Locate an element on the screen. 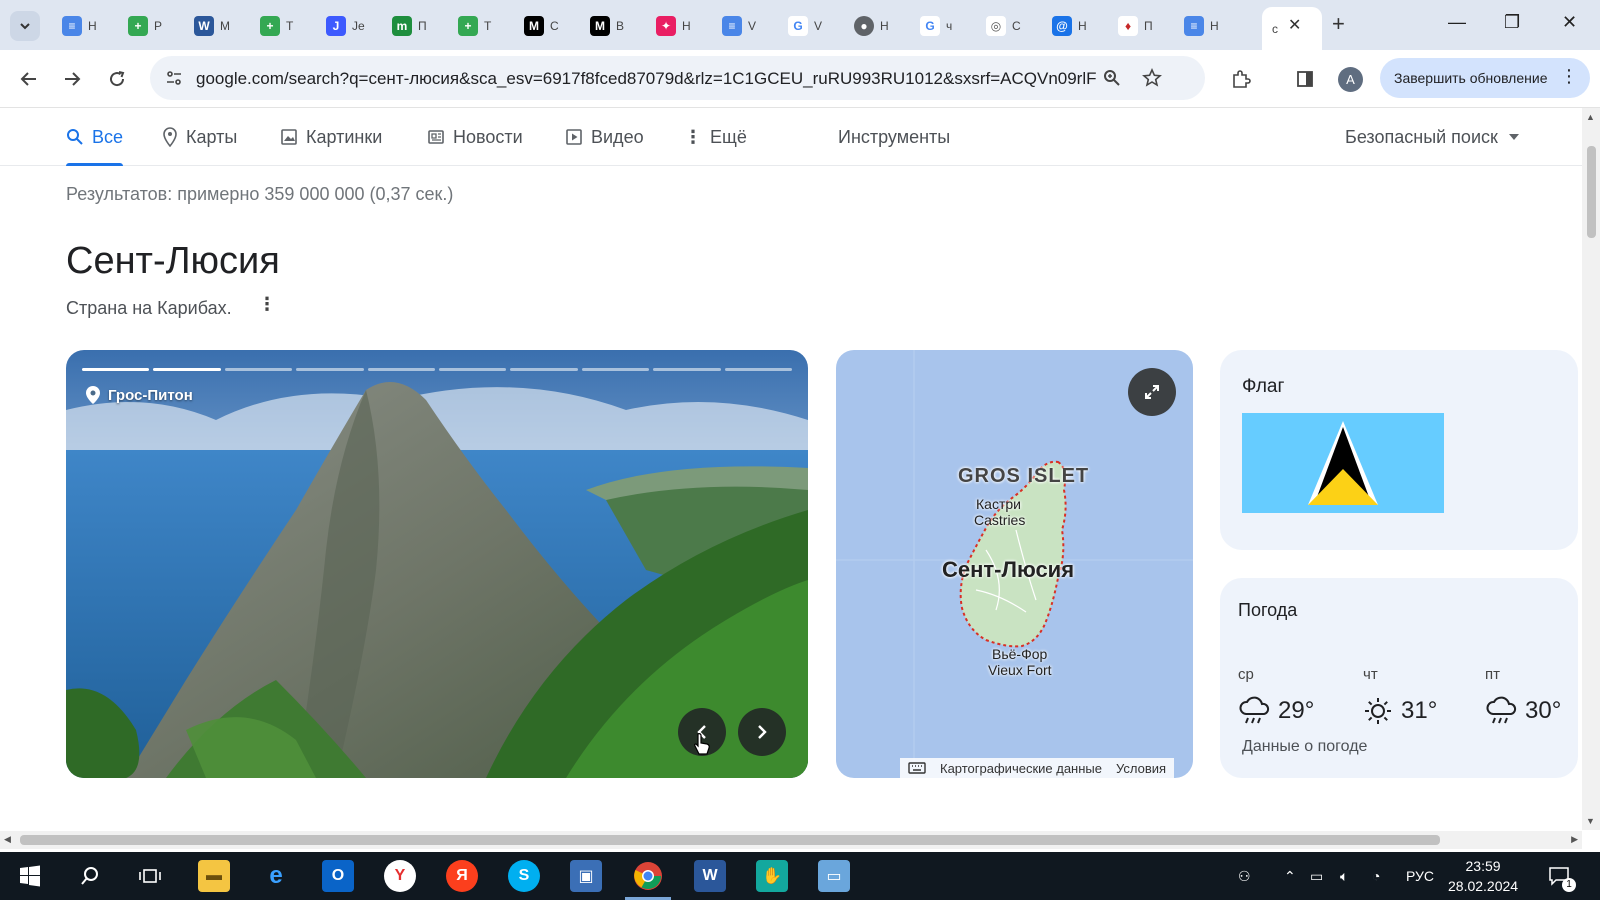 Image resolution: width=1600 pixels, height=900 pixels. browser-tab: MВ is located at coordinates (611, 26).